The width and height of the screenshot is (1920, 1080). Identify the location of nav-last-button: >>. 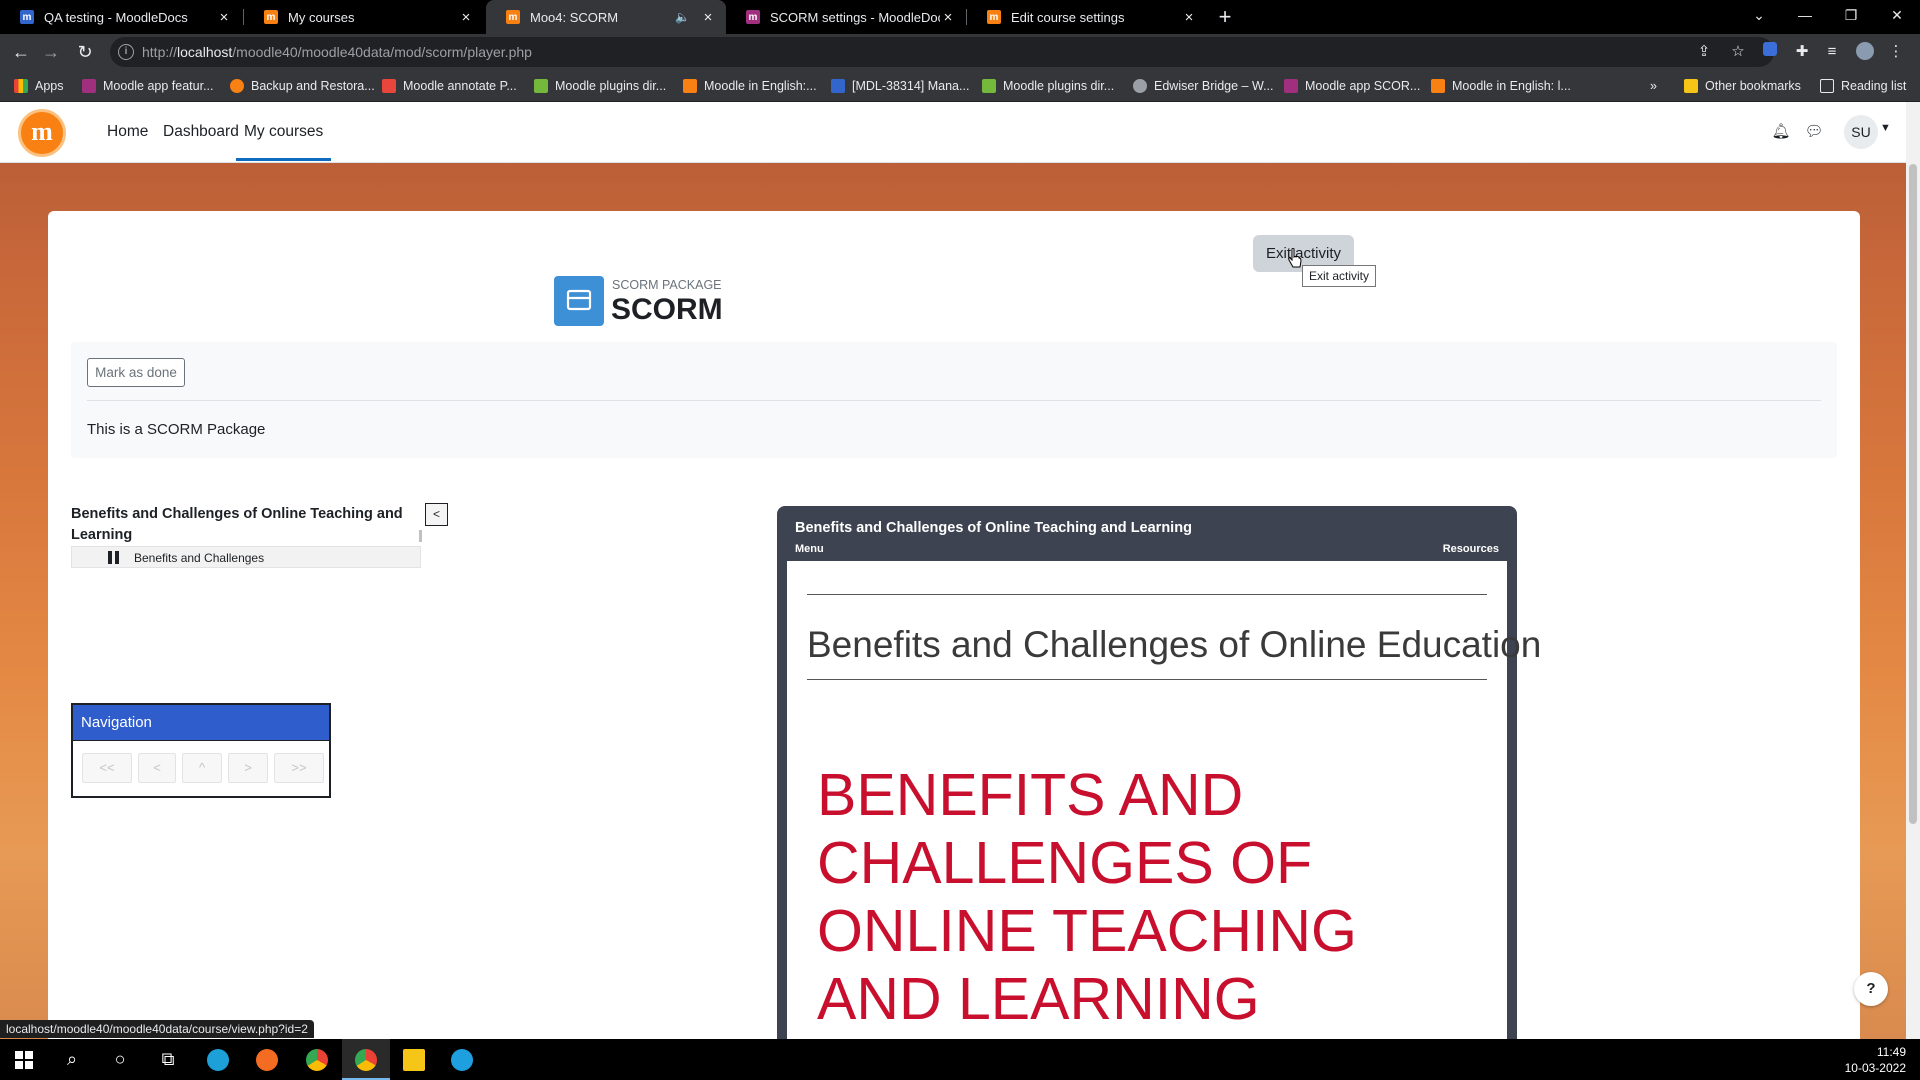
(299, 768).